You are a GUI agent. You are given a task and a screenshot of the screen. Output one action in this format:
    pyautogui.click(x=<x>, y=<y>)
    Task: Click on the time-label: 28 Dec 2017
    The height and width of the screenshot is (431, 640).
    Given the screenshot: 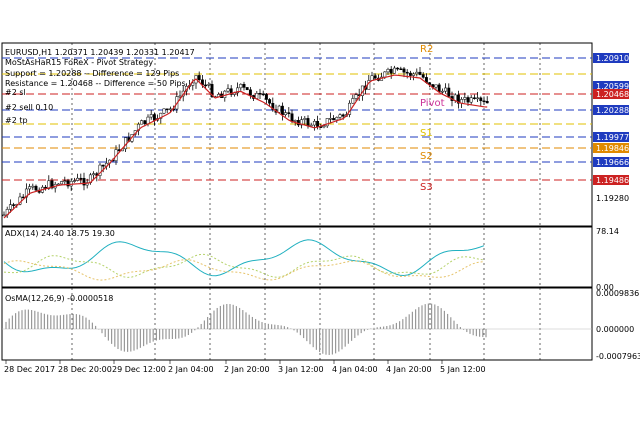 What is the action you would take?
    pyautogui.click(x=29, y=369)
    